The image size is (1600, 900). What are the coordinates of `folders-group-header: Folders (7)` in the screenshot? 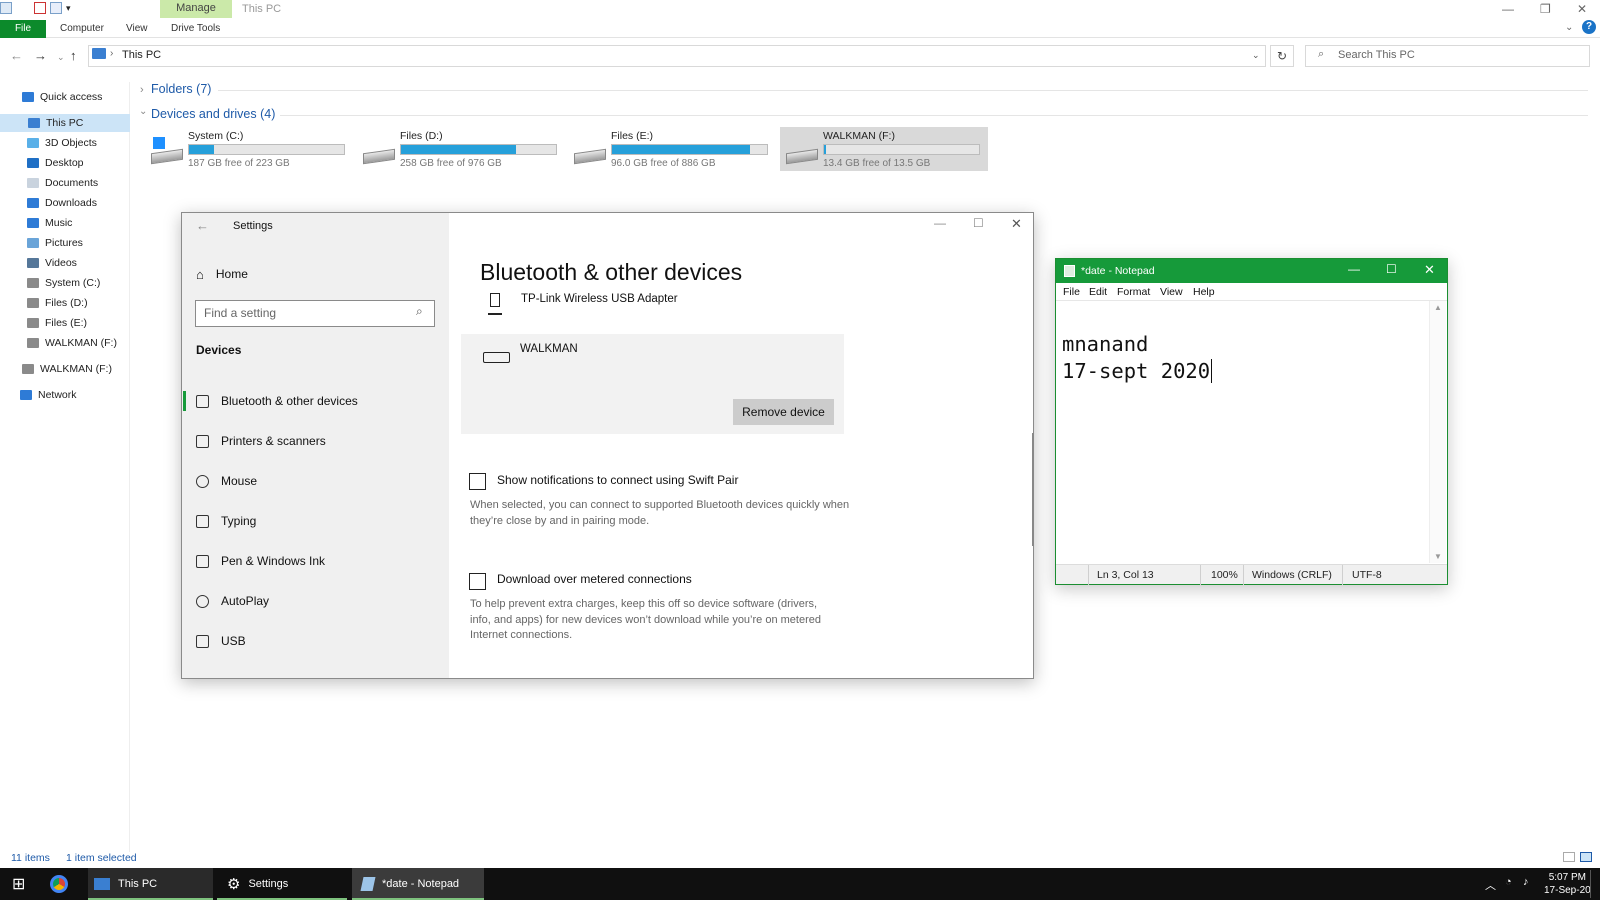 It's located at (181, 89).